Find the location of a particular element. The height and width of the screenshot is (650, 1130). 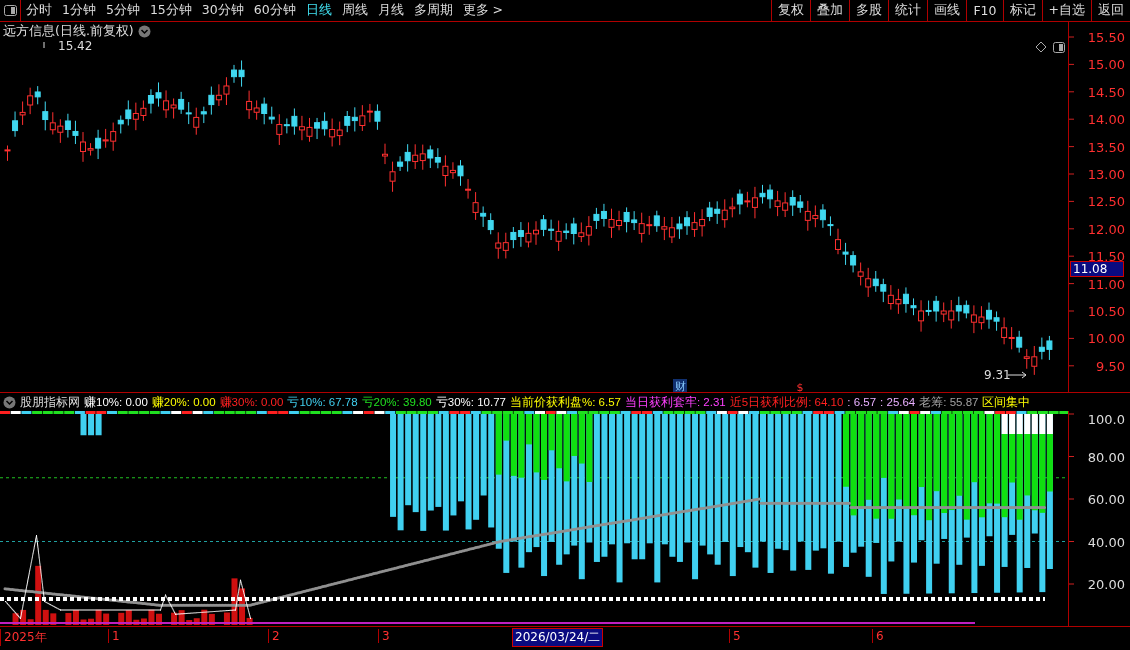

period-tab: 5分钟 is located at coordinates (122, 10).